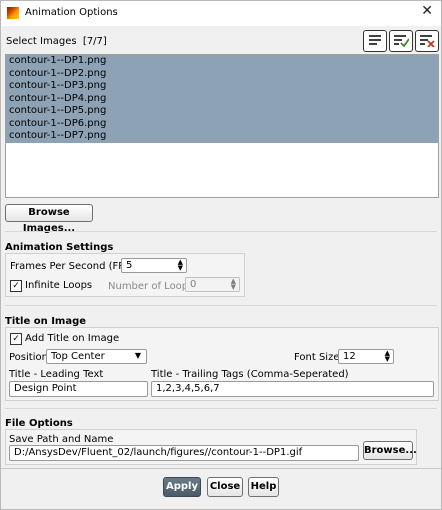 Image resolution: width=442 pixels, height=510 pixels. What do you see at coordinates (59, 247) in the screenshot?
I see `animation-settings-heading: Animation Settings` at bounding box center [59, 247].